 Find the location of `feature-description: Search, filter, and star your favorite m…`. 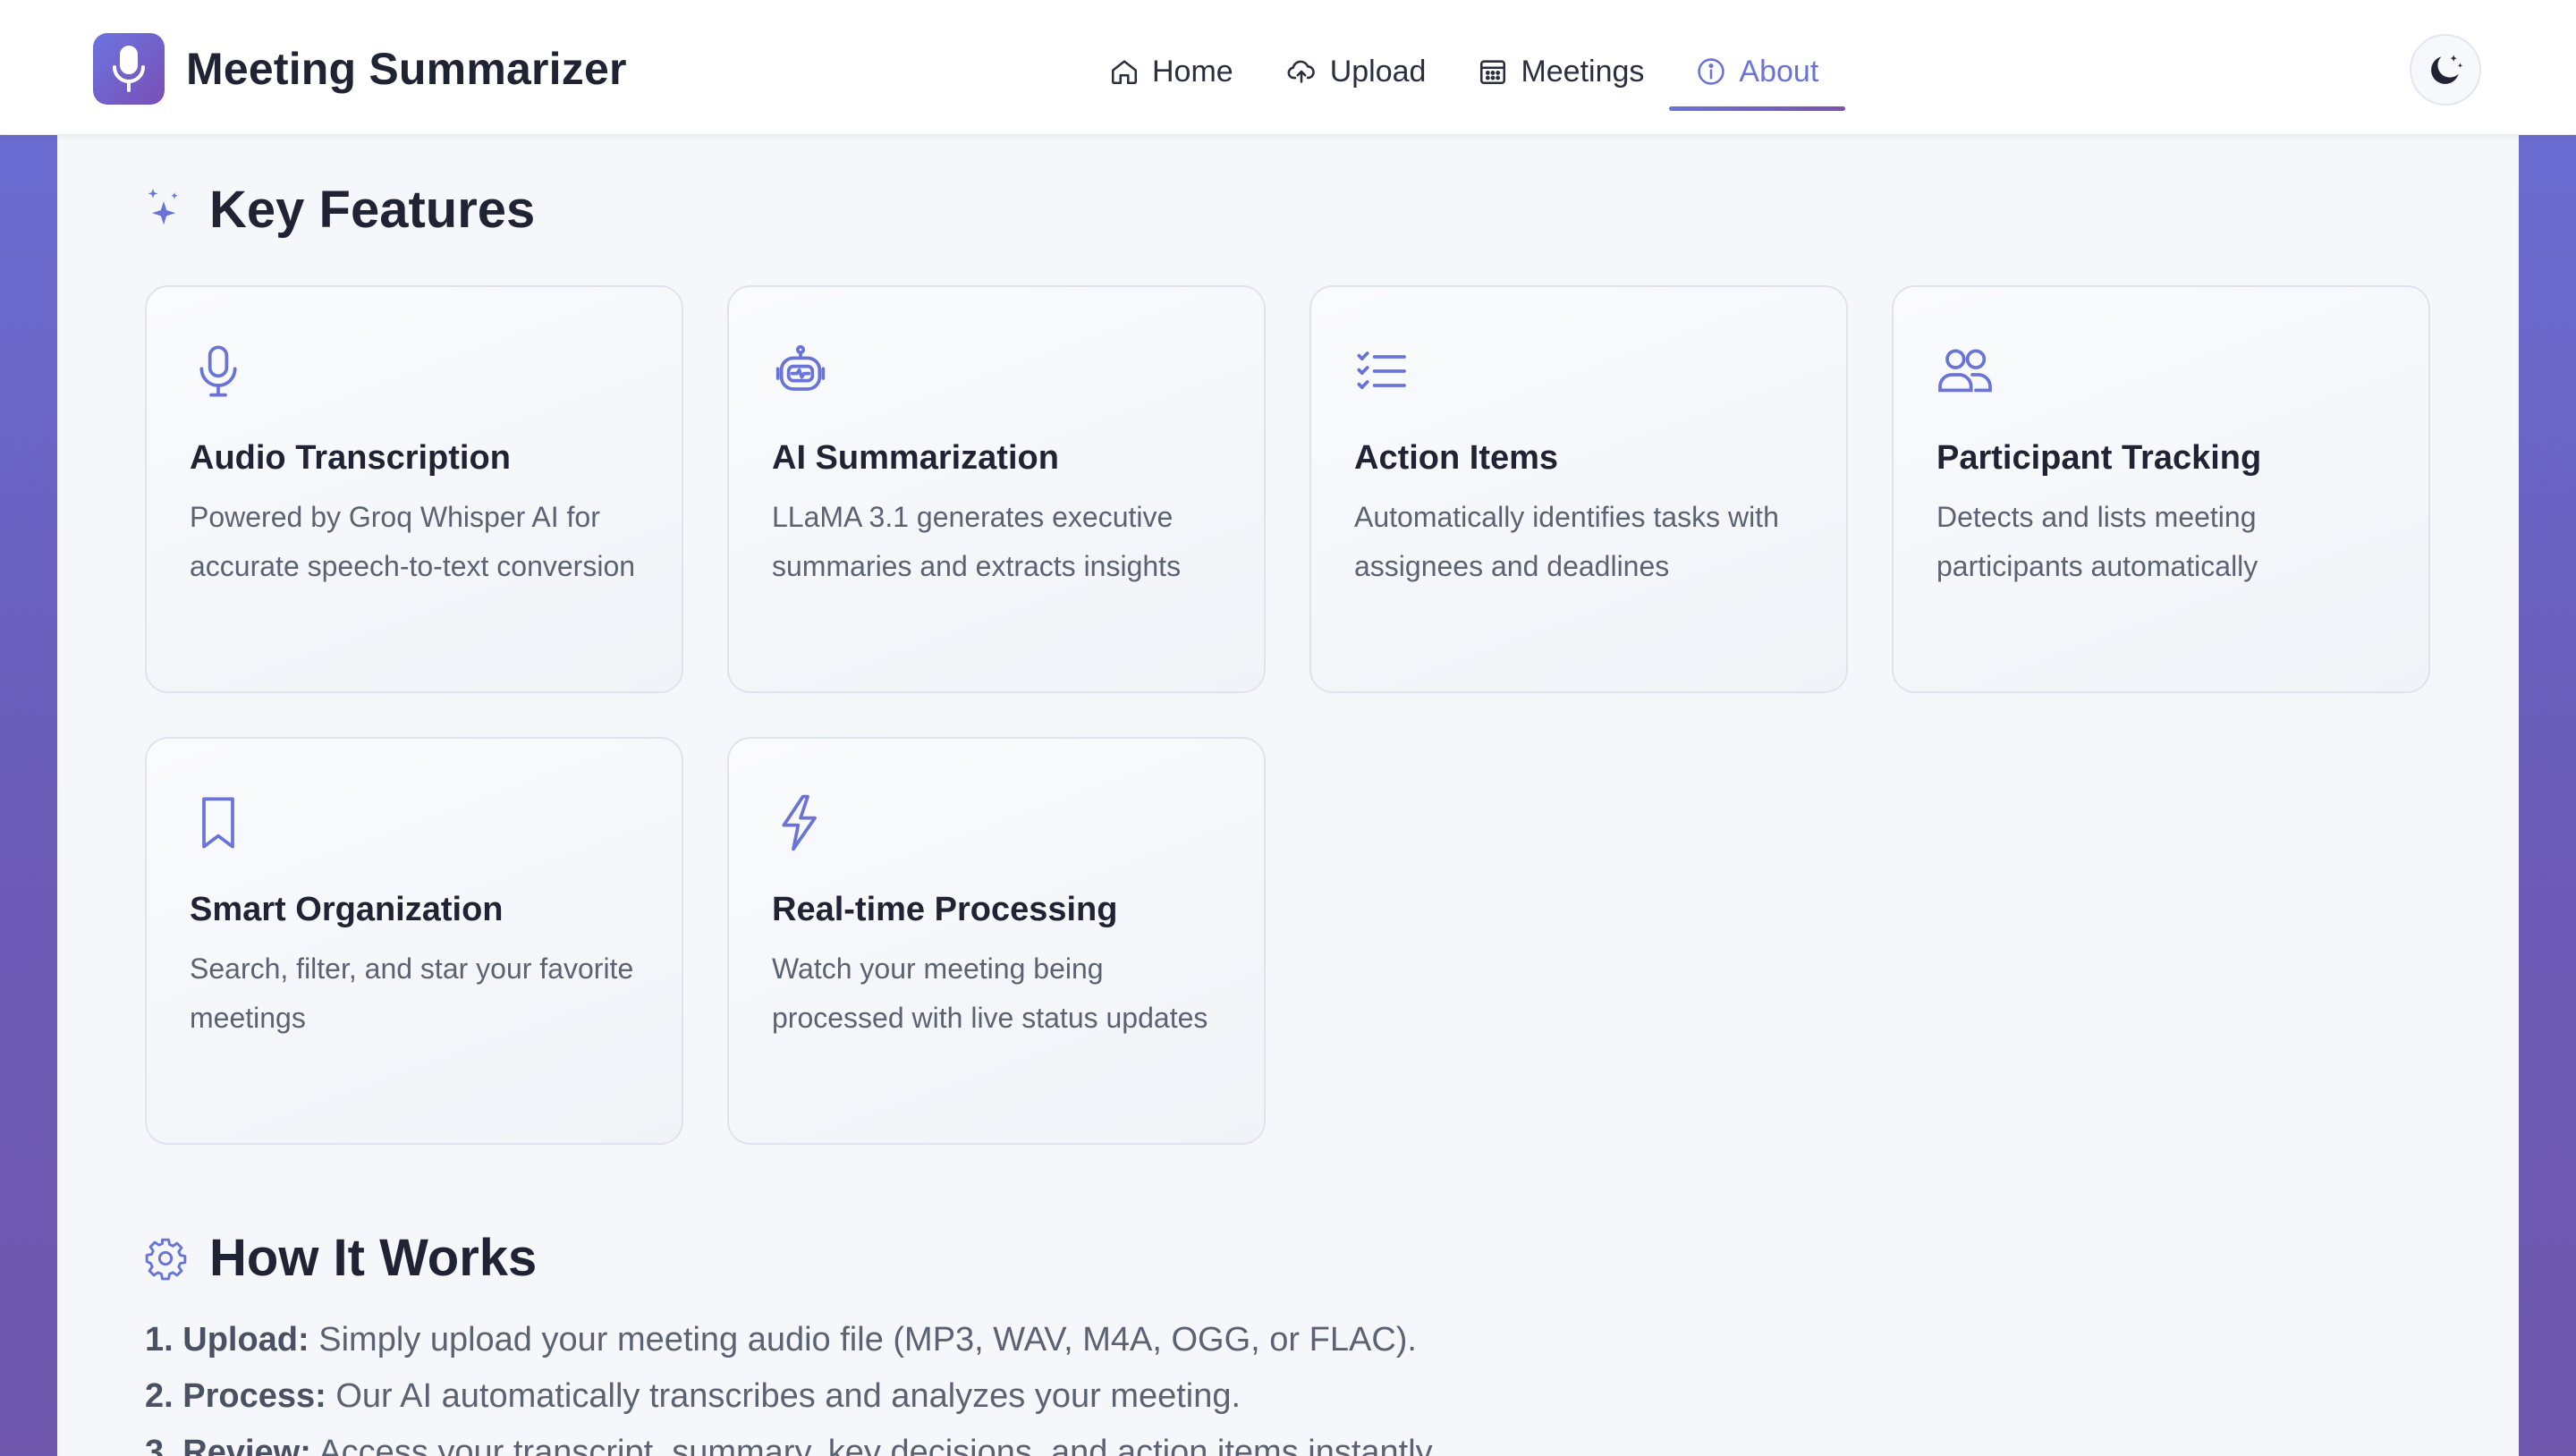

feature-description: Search, filter, and star your favorite m… is located at coordinates (412, 993).